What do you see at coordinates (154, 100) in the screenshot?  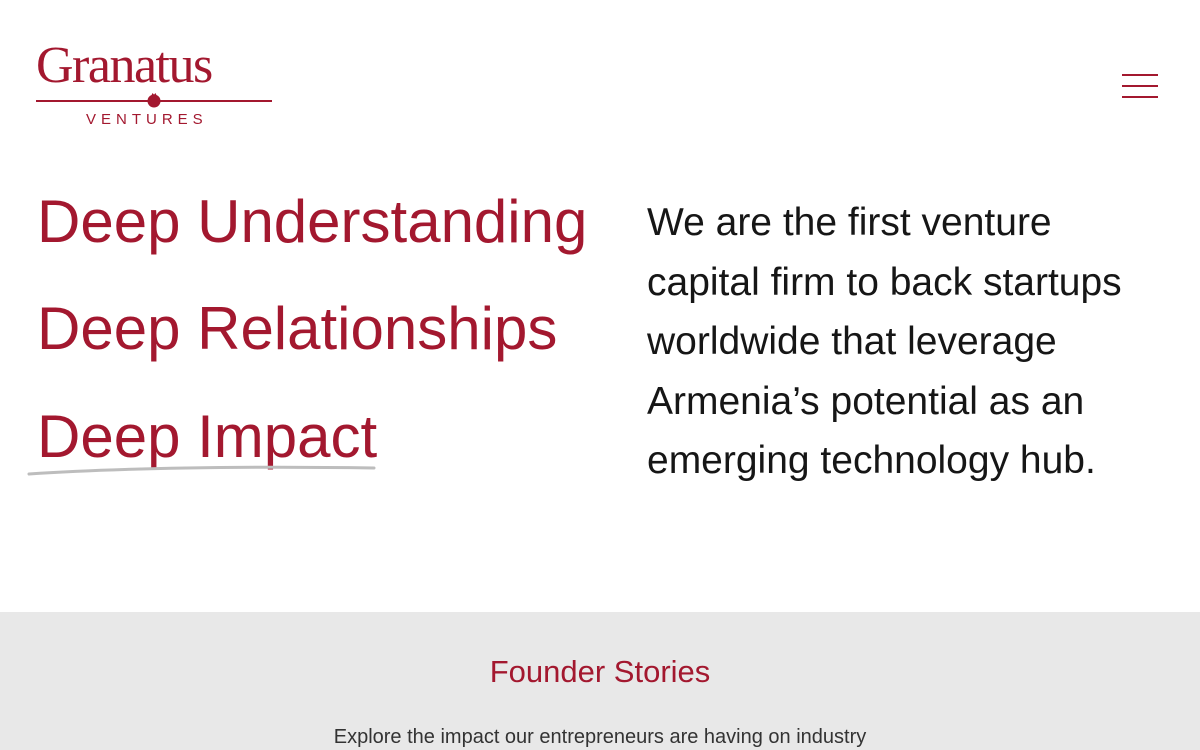 I see `pomegranate-icon` at bounding box center [154, 100].